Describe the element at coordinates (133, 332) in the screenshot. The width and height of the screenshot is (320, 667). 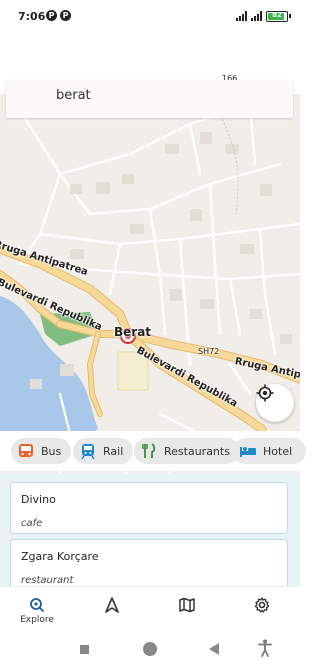
I see `town-label: Berat` at that location.